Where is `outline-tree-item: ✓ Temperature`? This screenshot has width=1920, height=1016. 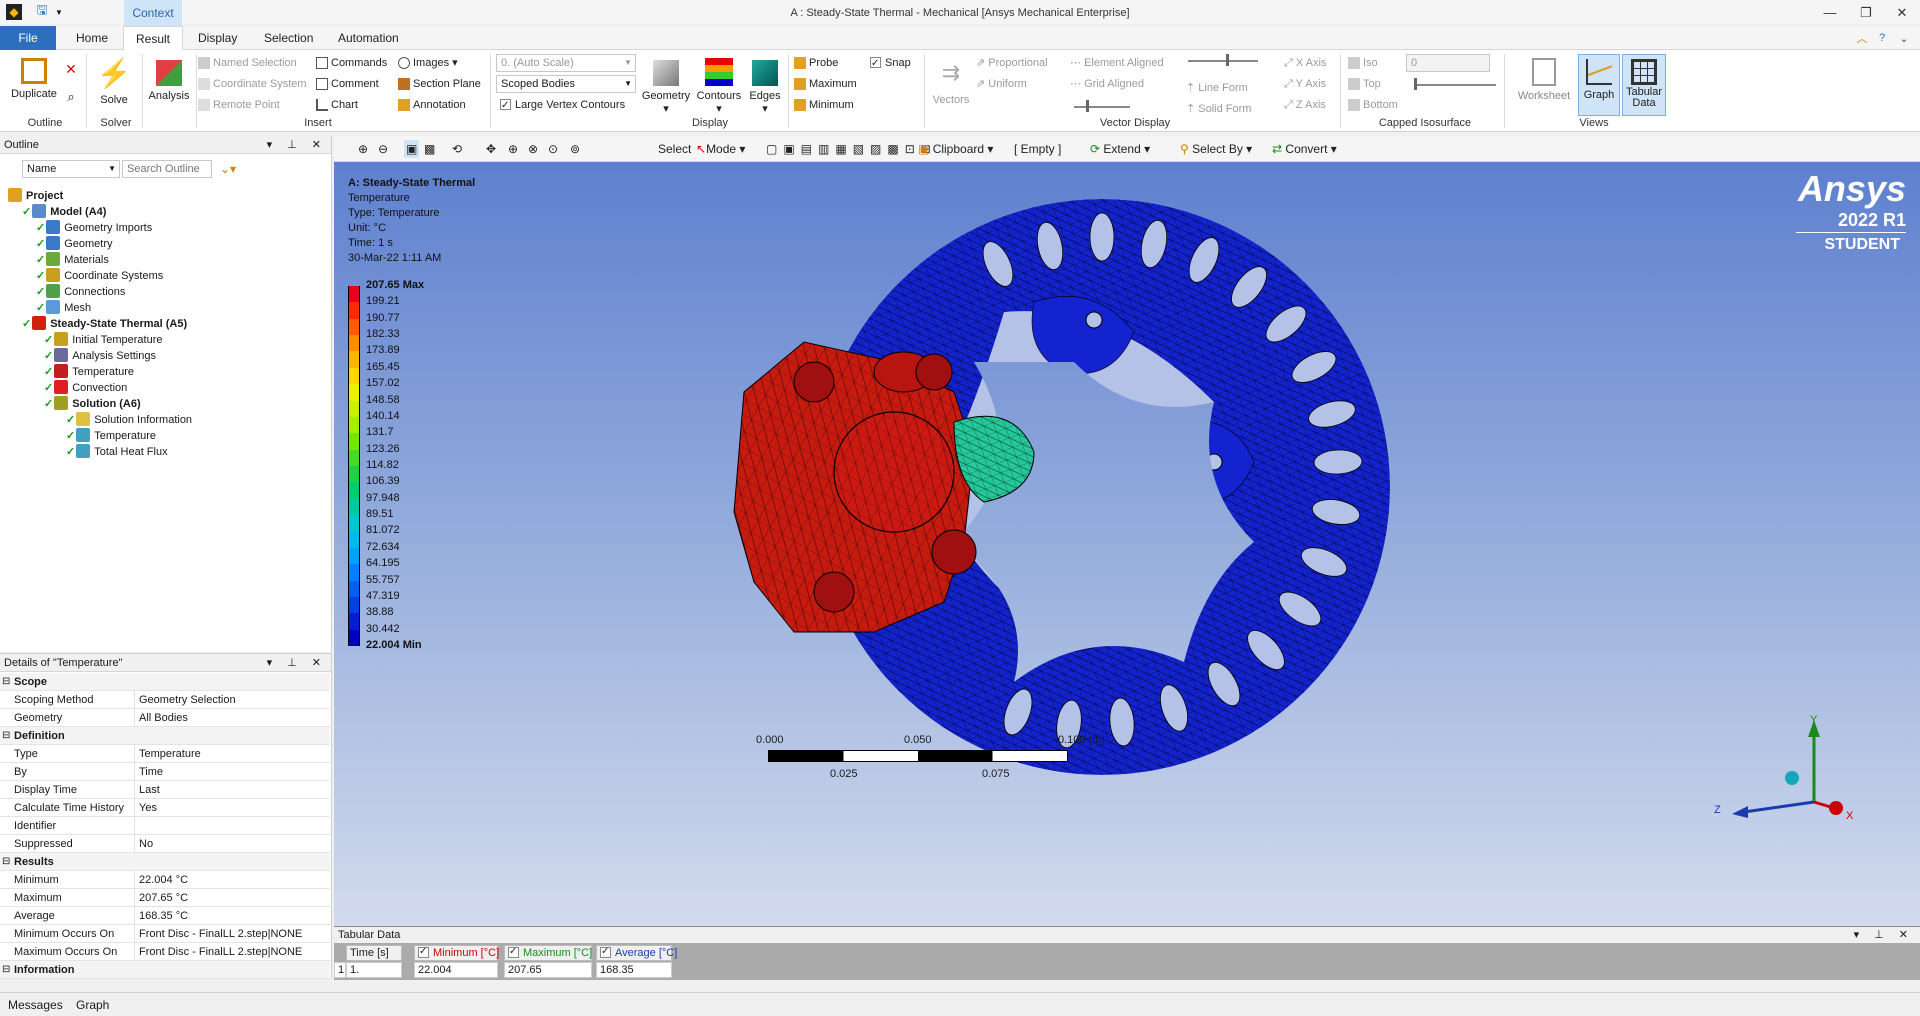
outline-tree-item: ✓ Temperature is located at coordinates (89, 372).